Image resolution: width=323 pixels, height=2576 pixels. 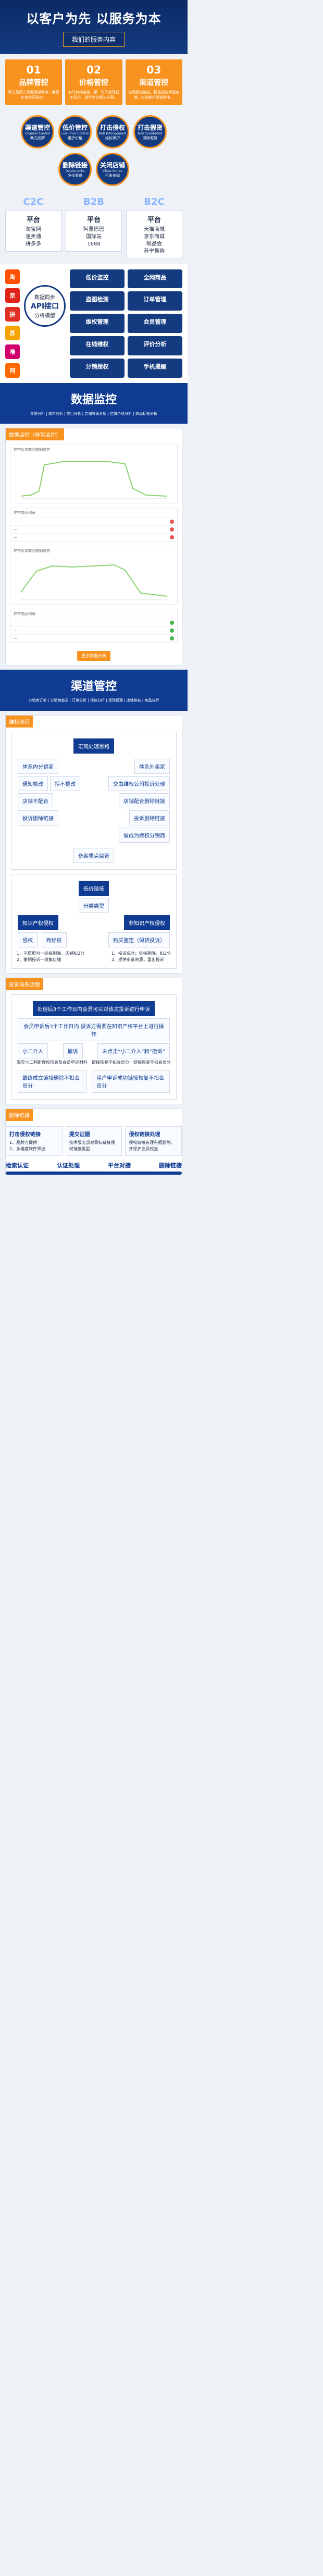 I want to click on platform-b2b: B2B 平台 阿里巴巴 国际站 1688, so click(x=94, y=227).